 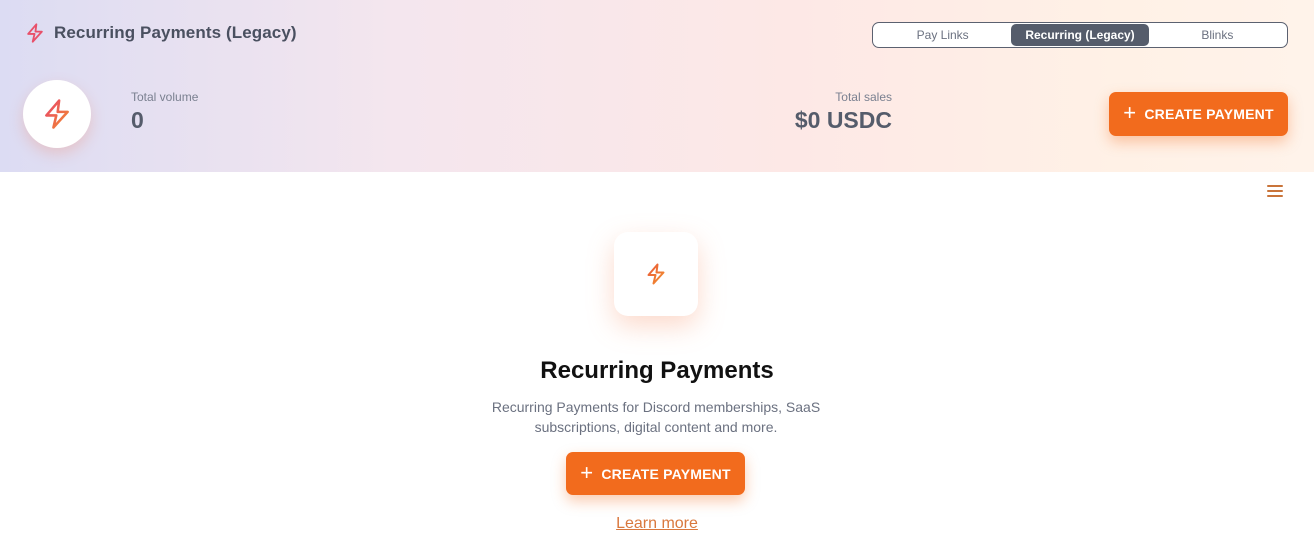 I want to click on total-sales-label: Total sales, so click(x=863, y=97).